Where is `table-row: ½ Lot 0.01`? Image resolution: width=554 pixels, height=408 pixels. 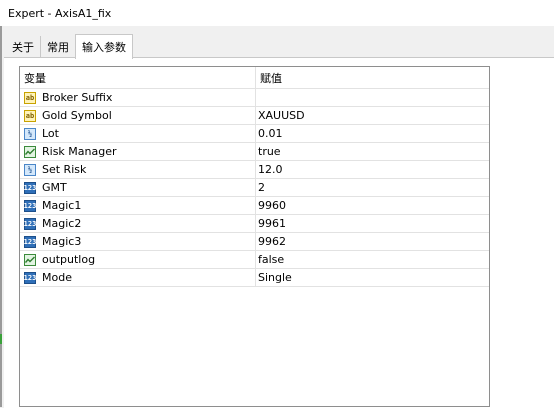 table-row: ½ Lot 0.01 is located at coordinates (254, 134).